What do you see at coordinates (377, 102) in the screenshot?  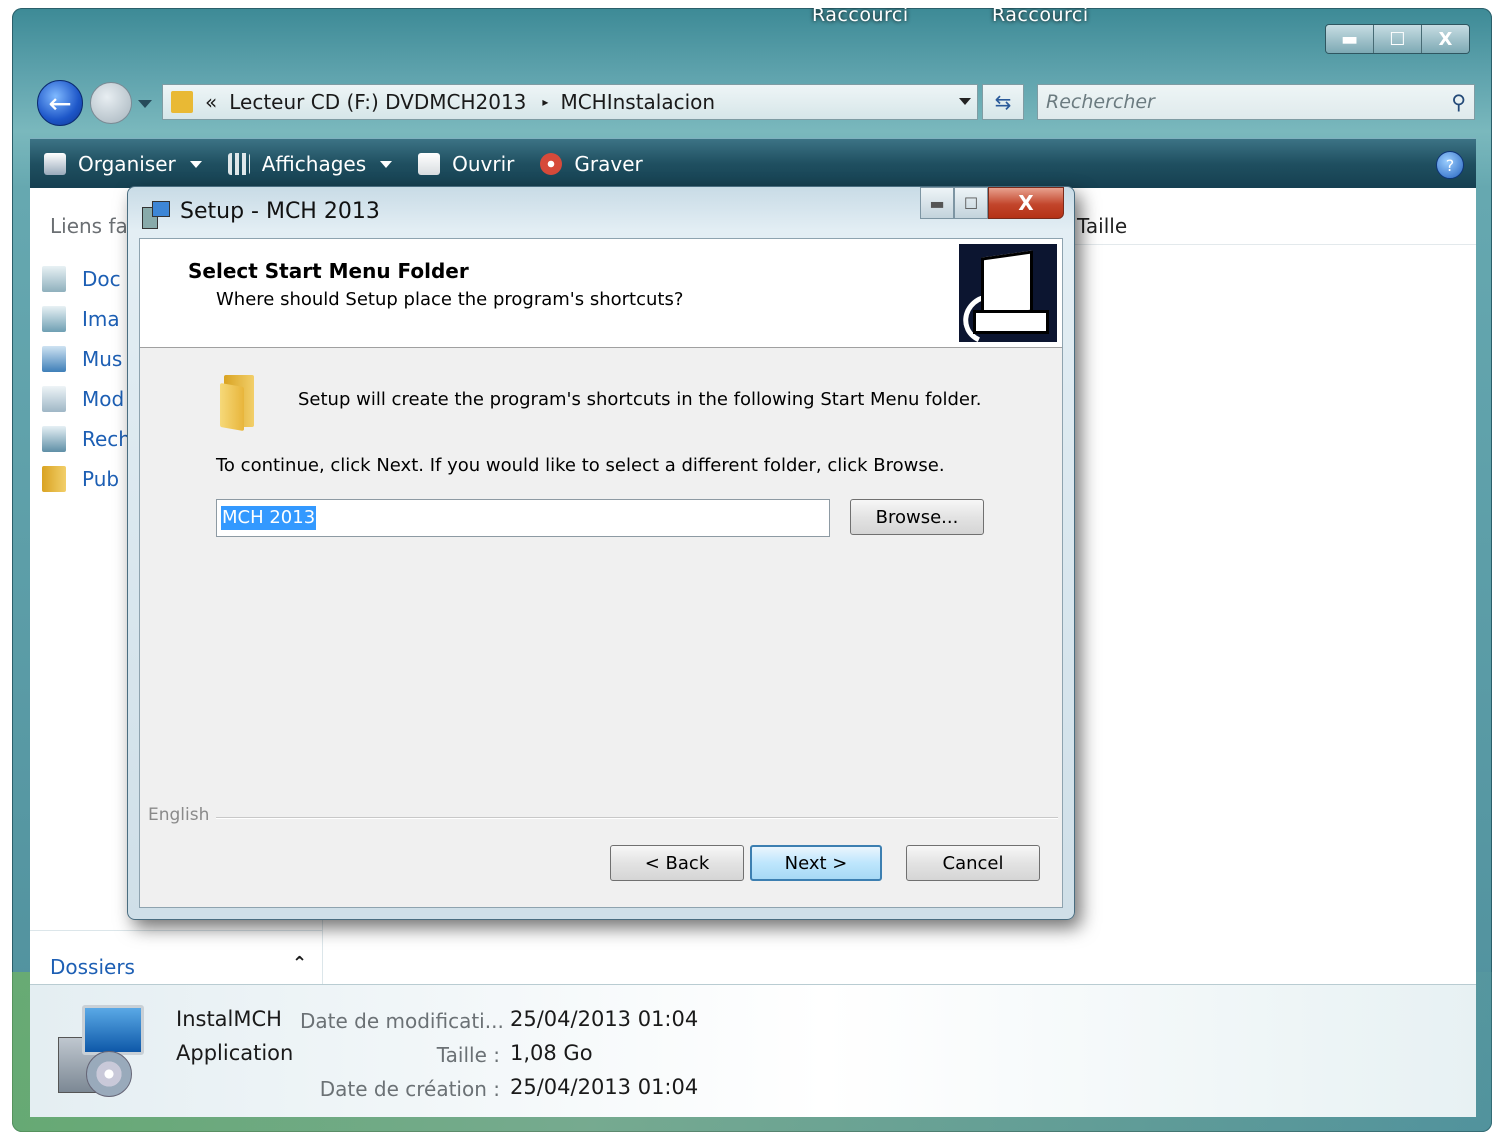 I see `address-segment-drive: Lecteur CD (F:) DVDMCH2013` at bounding box center [377, 102].